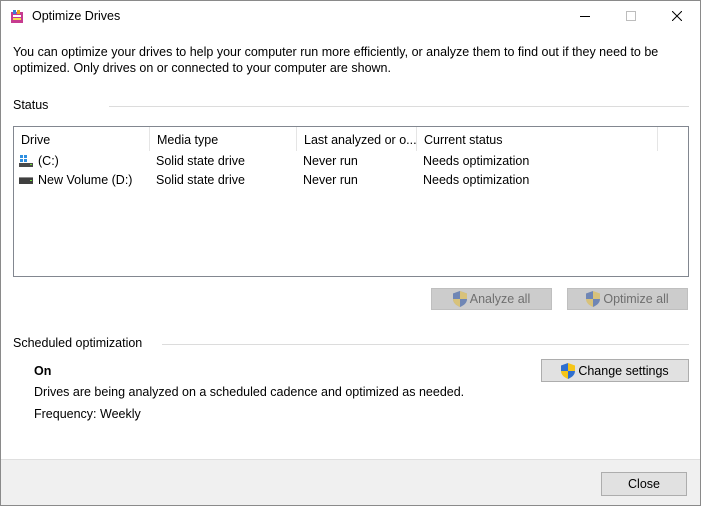 The width and height of the screenshot is (701, 506). What do you see at coordinates (76, 16) in the screenshot?
I see `window-title: Optimize Drives` at bounding box center [76, 16].